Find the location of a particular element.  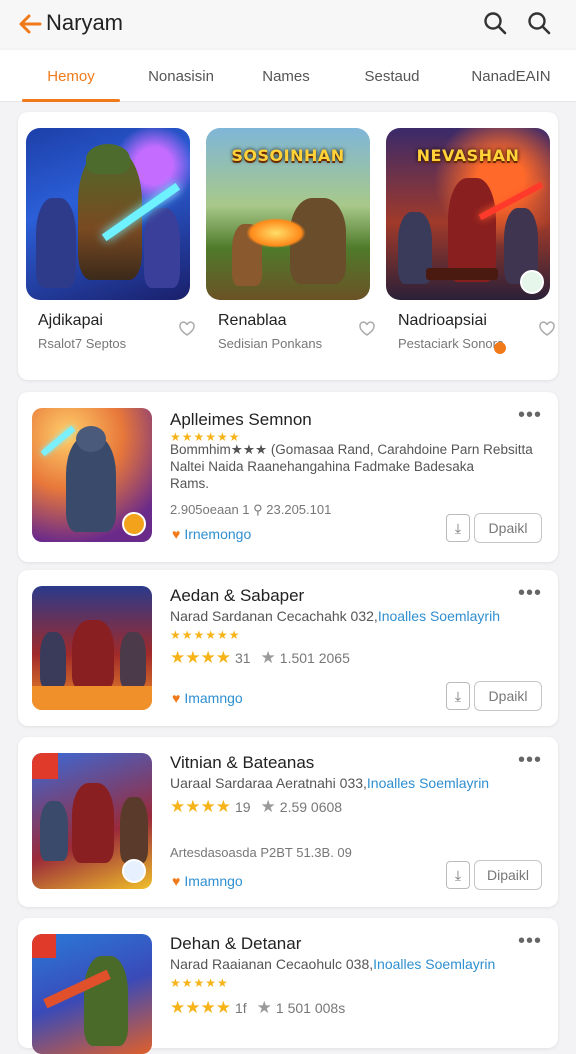

tab-sestaud: Sestaud is located at coordinates (392, 76).